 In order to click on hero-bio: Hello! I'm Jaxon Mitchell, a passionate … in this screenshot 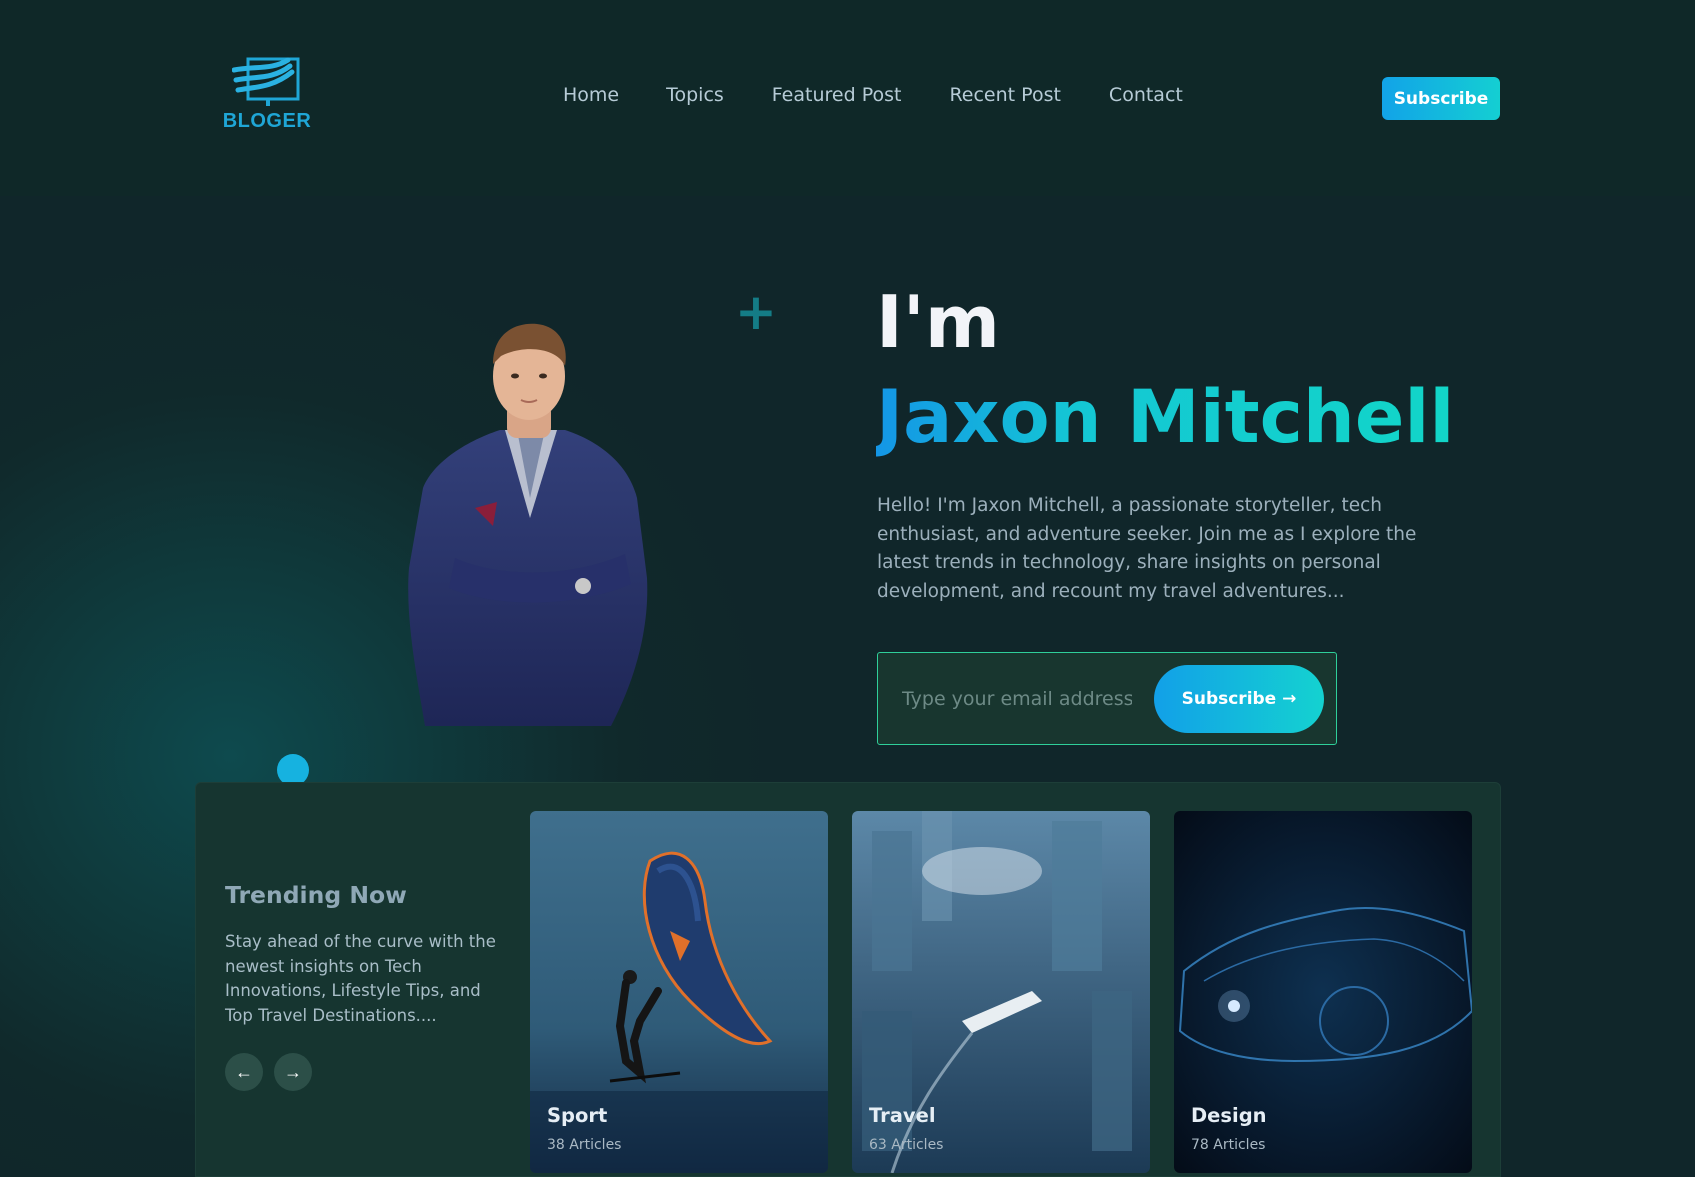, I will do `click(1147, 548)`.